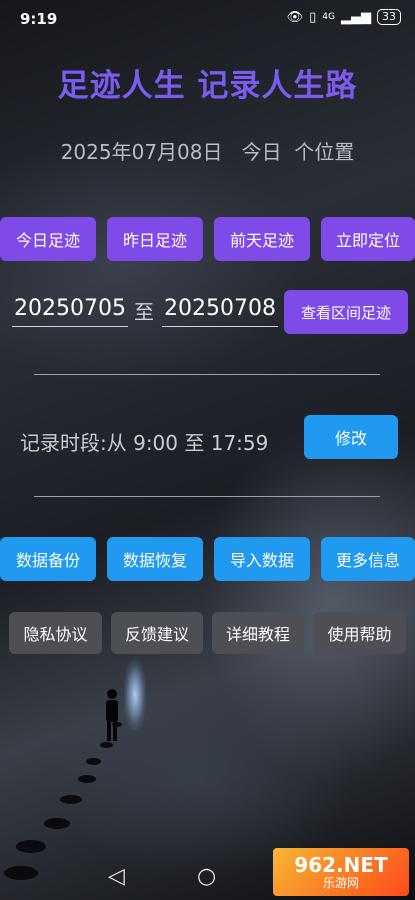 The height and width of the screenshot is (900, 415). What do you see at coordinates (144, 312) in the screenshot?
I see `range-separator: 至` at bounding box center [144, 312].